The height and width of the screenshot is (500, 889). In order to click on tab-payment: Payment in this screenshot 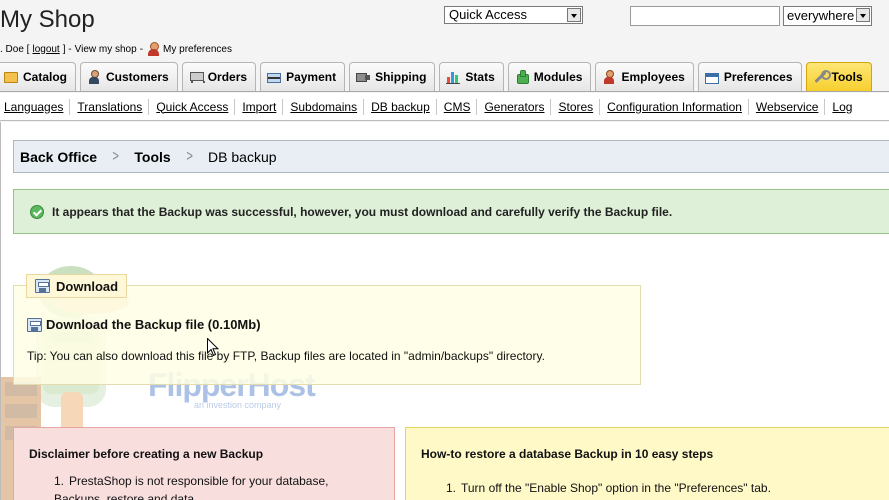, I will do `click(303, 76)`.